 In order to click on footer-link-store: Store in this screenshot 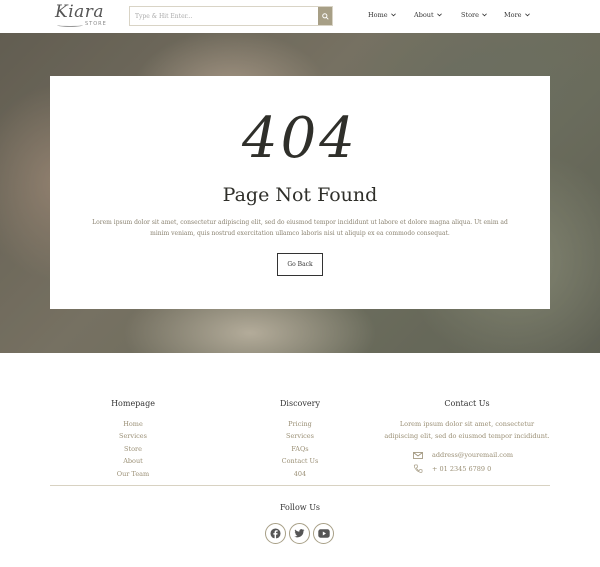, I will do `click(133, 449)`.